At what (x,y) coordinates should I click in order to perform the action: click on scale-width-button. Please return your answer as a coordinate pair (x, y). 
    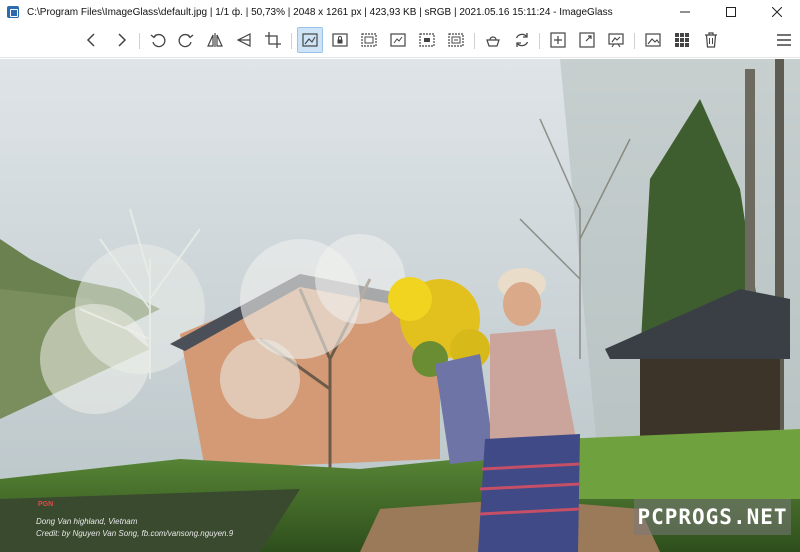
    Looking at the image, I should click on (369, 40).